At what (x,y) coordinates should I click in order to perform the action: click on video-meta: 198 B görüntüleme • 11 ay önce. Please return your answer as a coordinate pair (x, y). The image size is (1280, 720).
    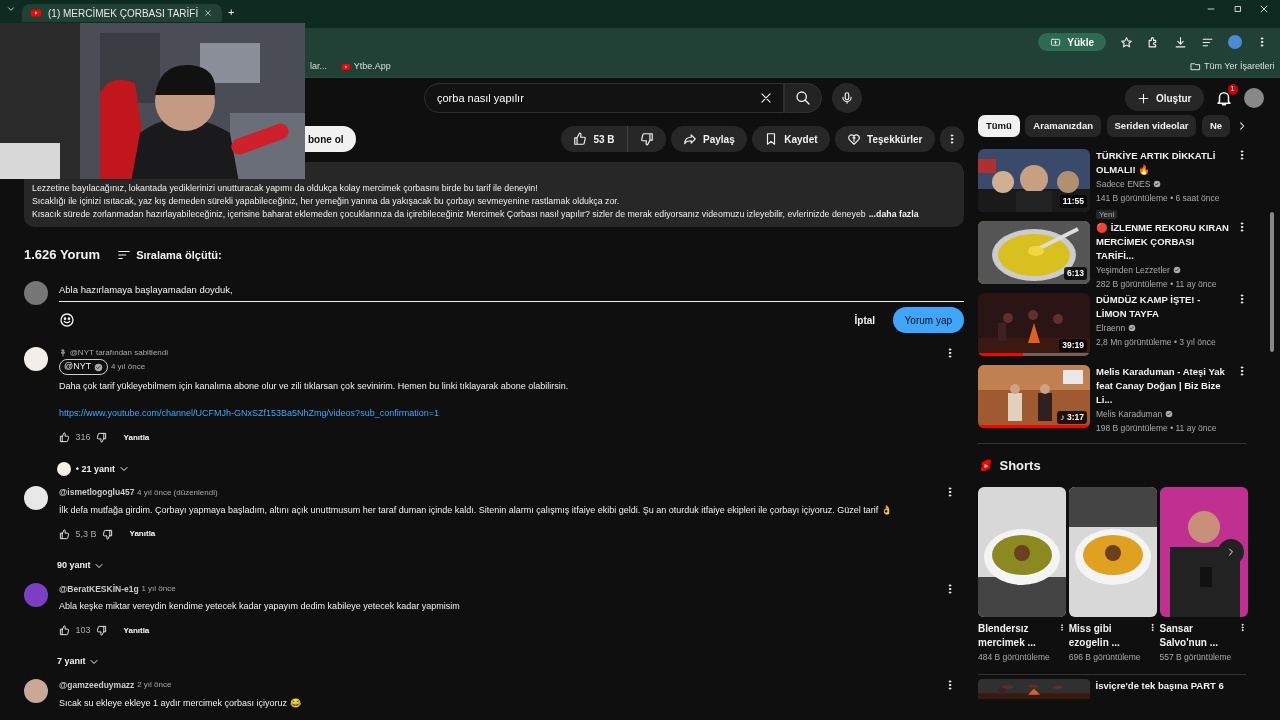
    Looking at the image, I should click on (1157, 428).